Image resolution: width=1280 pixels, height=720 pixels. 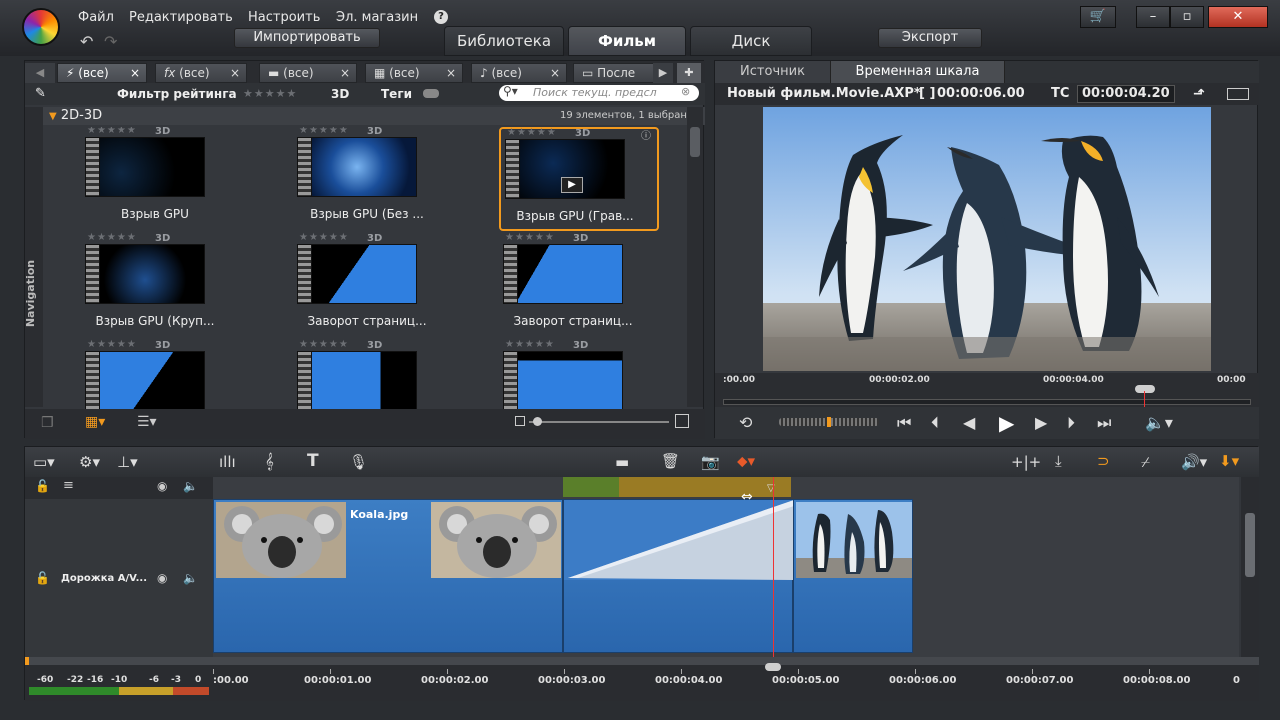 What do you see at coordinates (1250, 545) in the screenshot?
I see `scroll-thumb` at bounding box center [1250, 545].